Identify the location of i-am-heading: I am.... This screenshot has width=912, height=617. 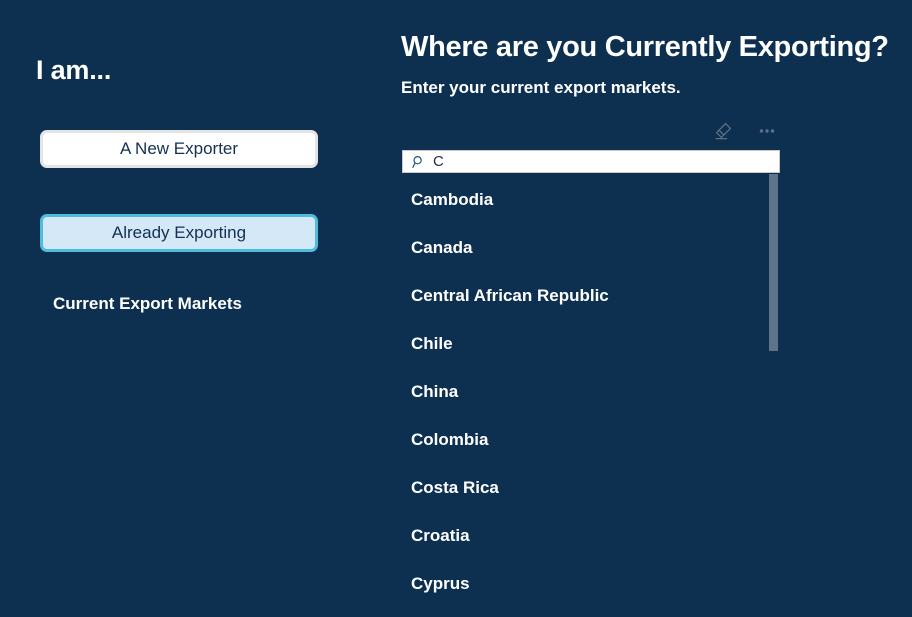
(74, 70).